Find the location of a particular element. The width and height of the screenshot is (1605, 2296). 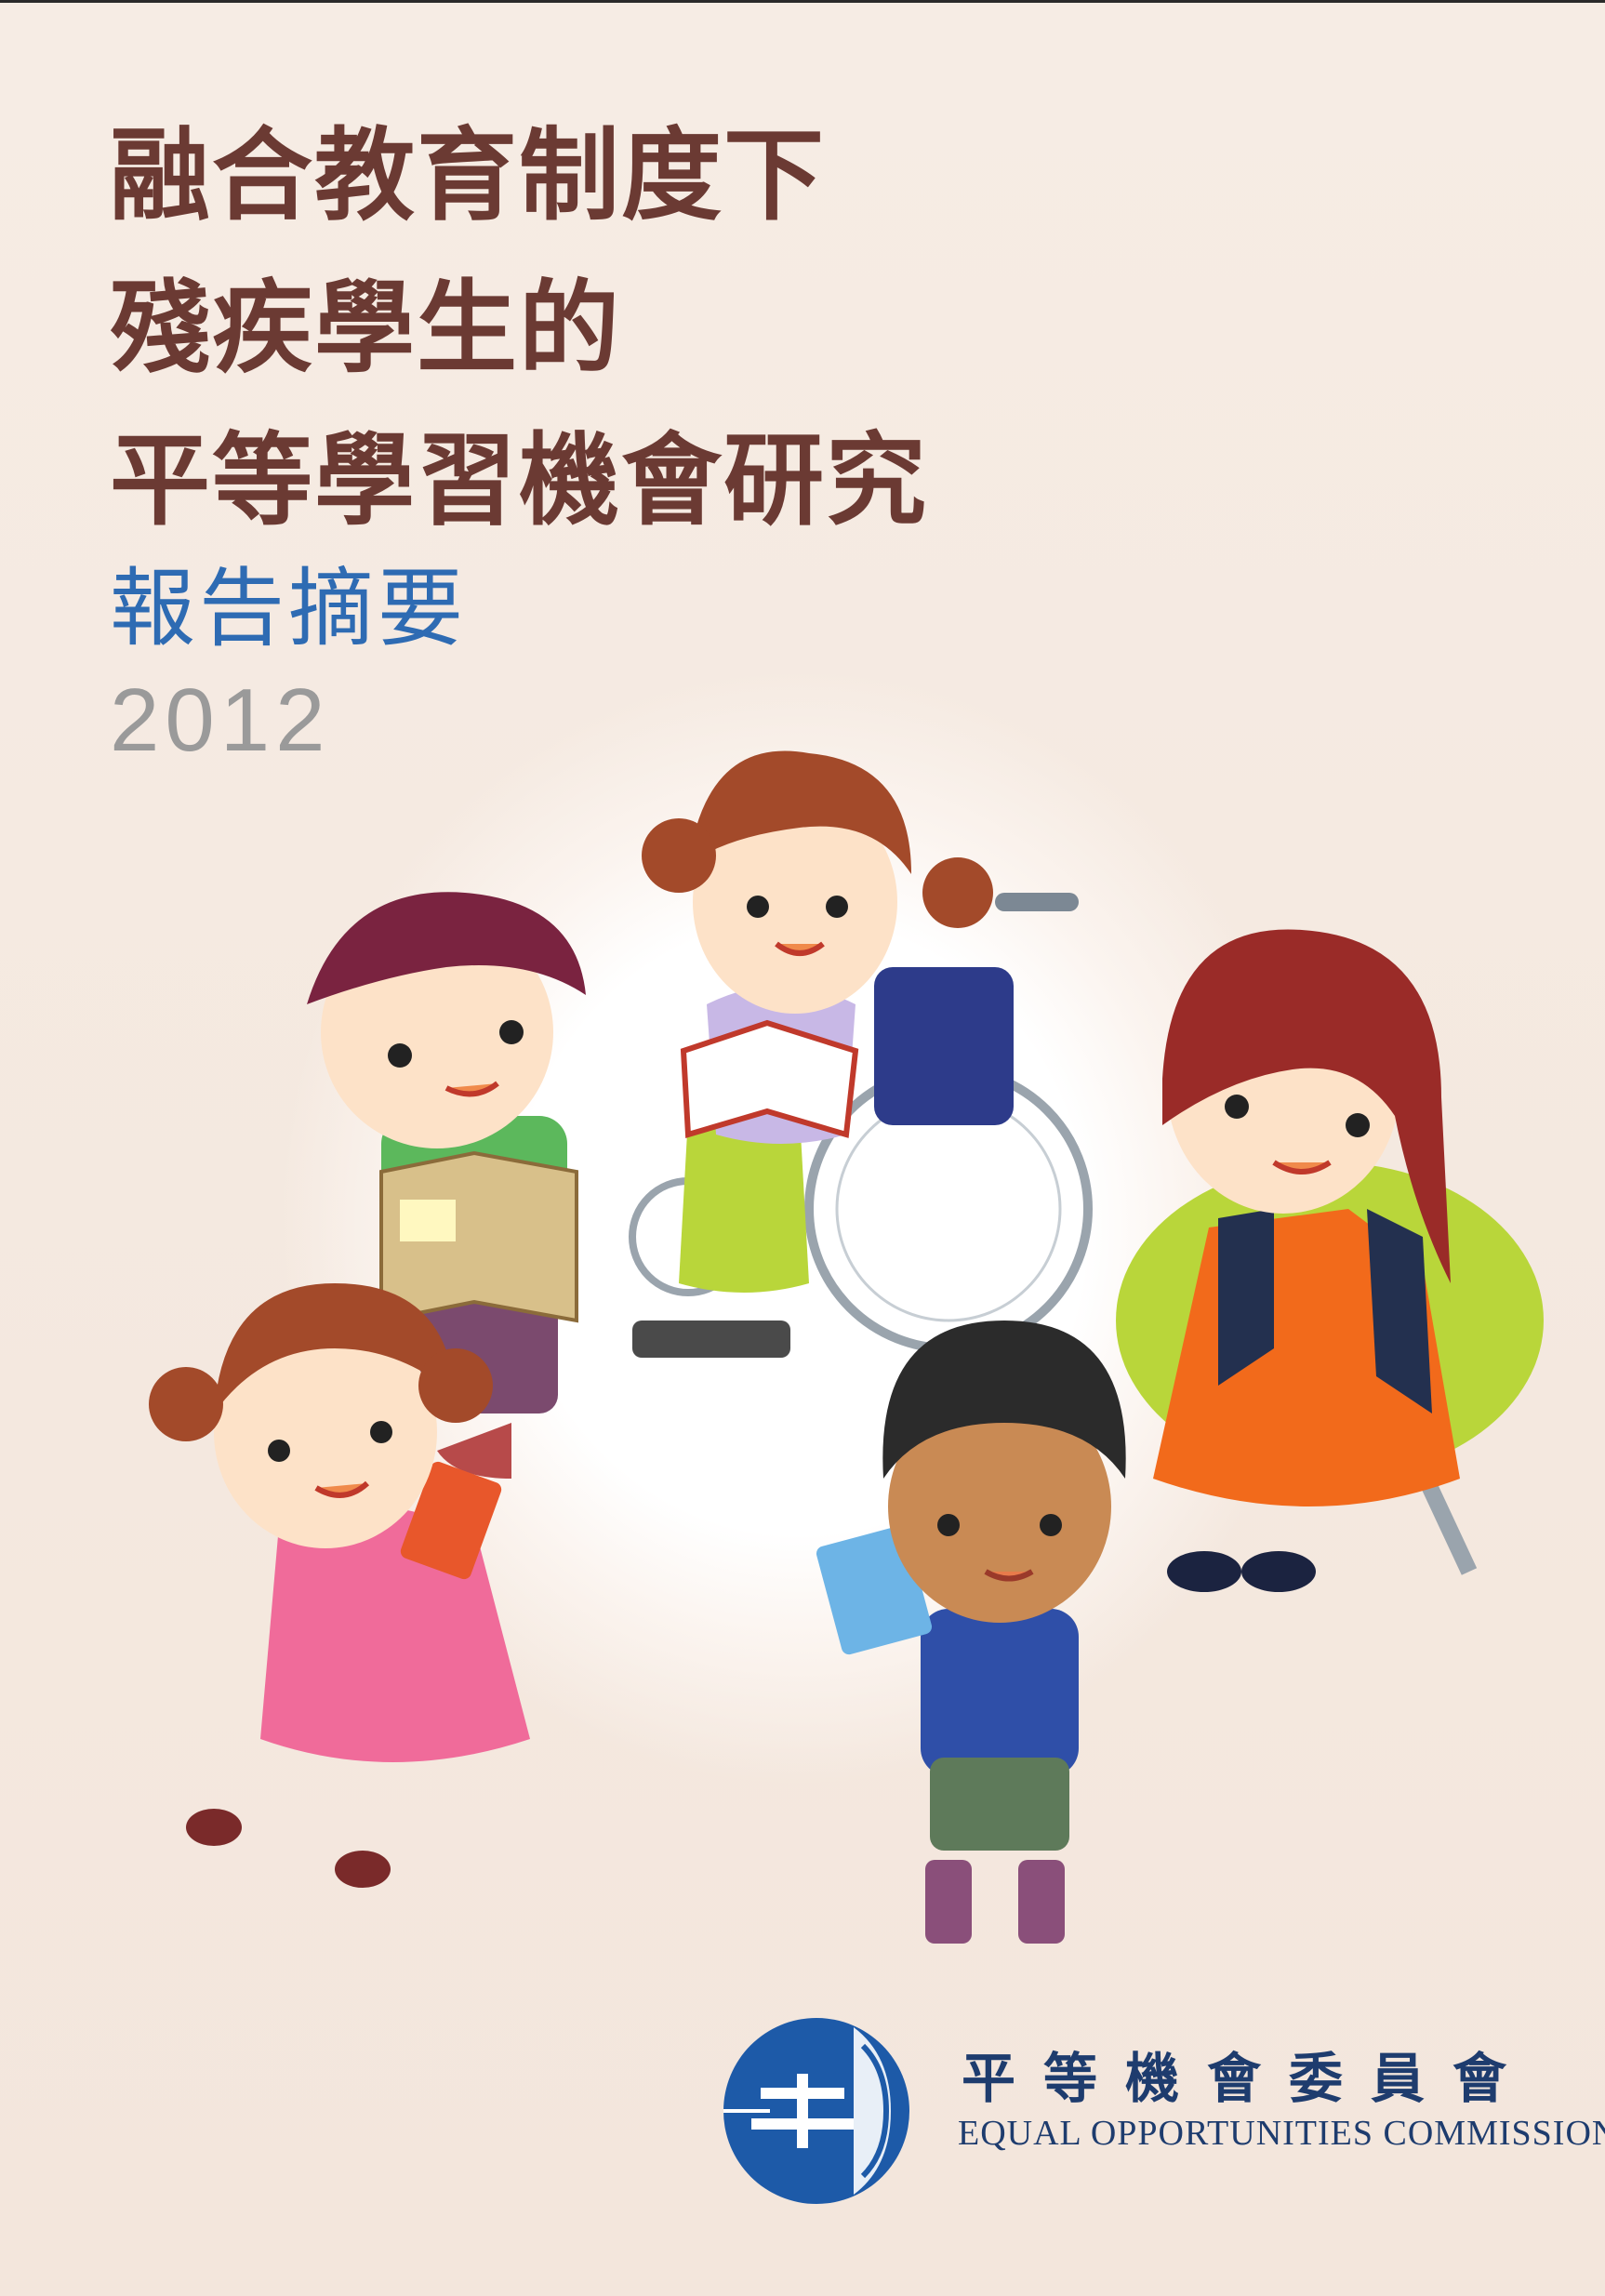

eoc-logo-icon is located at coordinates (816, 2111).